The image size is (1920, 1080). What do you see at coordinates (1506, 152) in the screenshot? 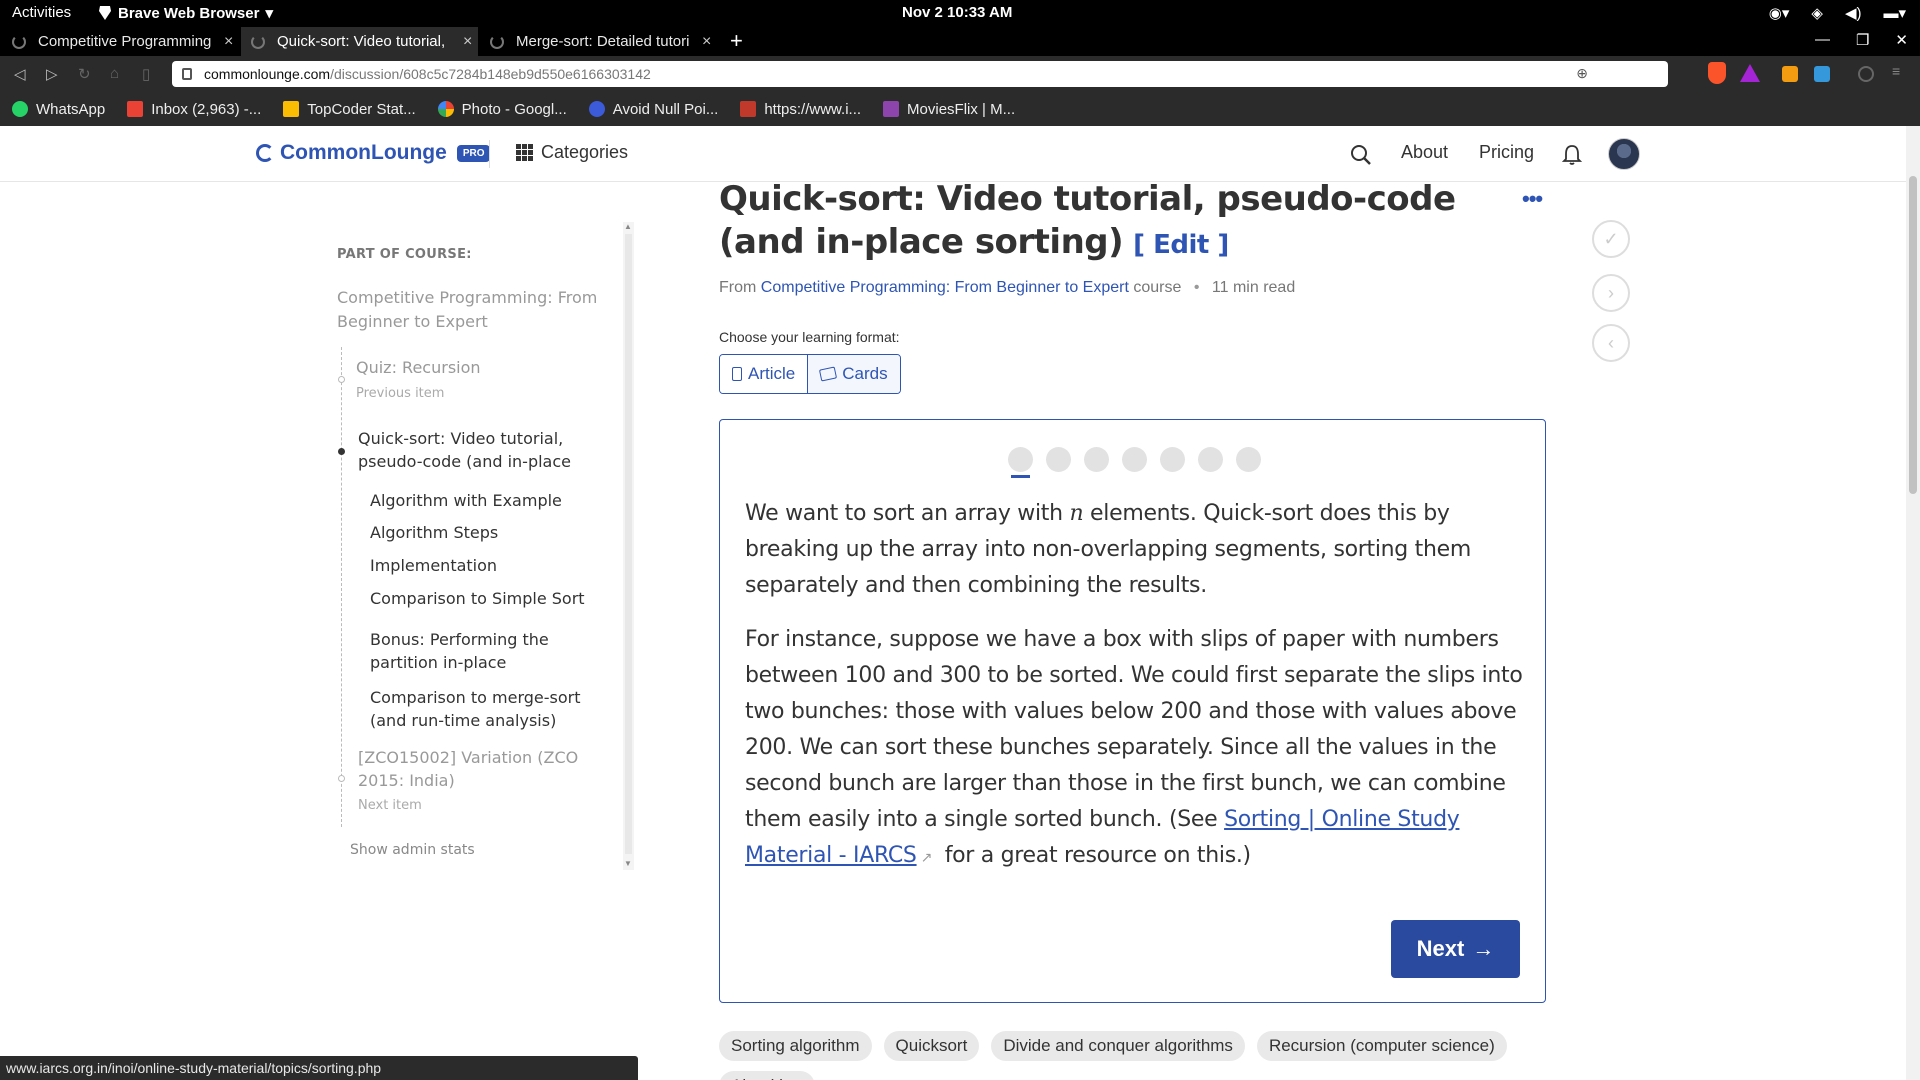
I see `pricing-link: Pricing` at bounding box center [1506, 152].